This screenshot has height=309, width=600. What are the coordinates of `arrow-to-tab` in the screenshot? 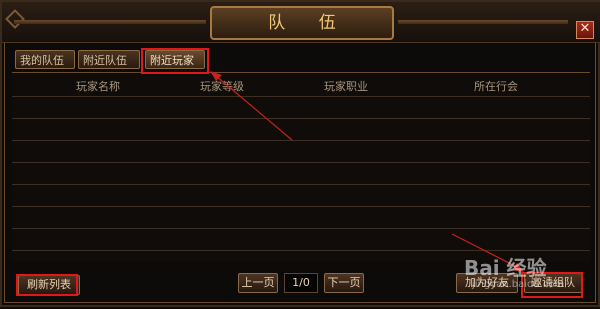 It's located at (254, 108).